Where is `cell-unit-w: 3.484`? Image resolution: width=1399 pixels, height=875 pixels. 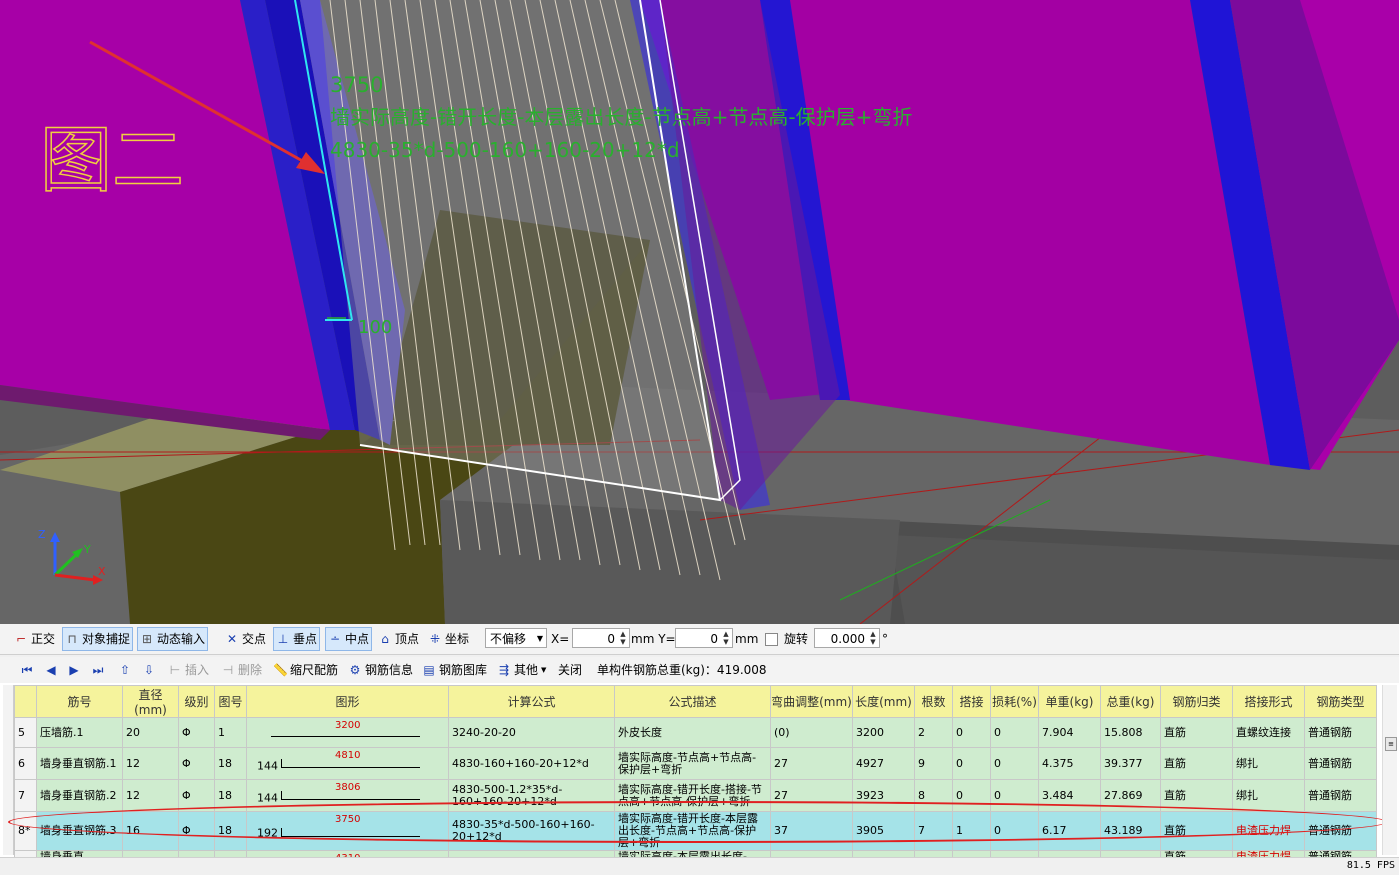 cell-unit-w: 3.484 is located at coordinates (1069, 795).